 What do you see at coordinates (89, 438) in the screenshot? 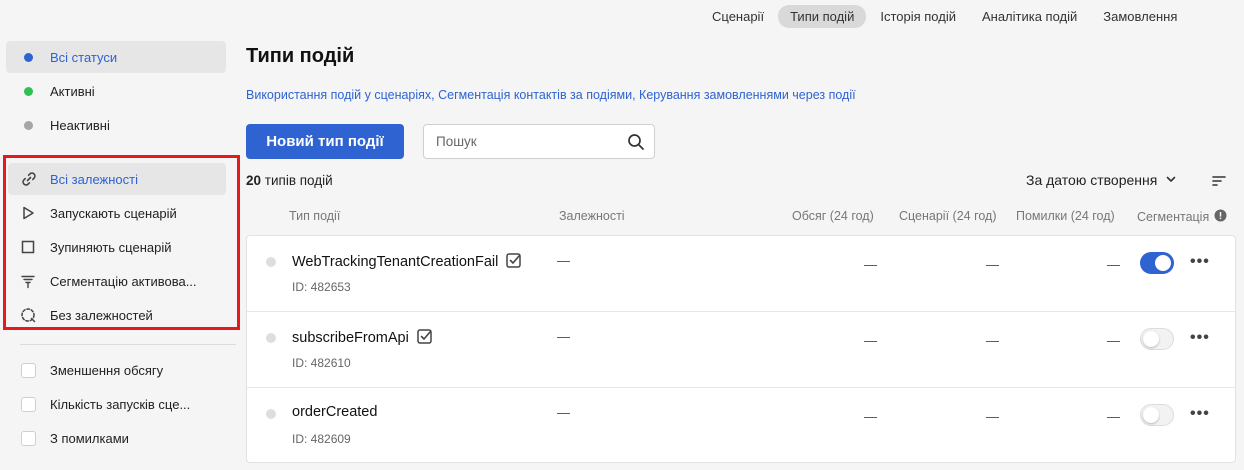
I see `filter-label: З помилками` at bounding box center [89, 438].